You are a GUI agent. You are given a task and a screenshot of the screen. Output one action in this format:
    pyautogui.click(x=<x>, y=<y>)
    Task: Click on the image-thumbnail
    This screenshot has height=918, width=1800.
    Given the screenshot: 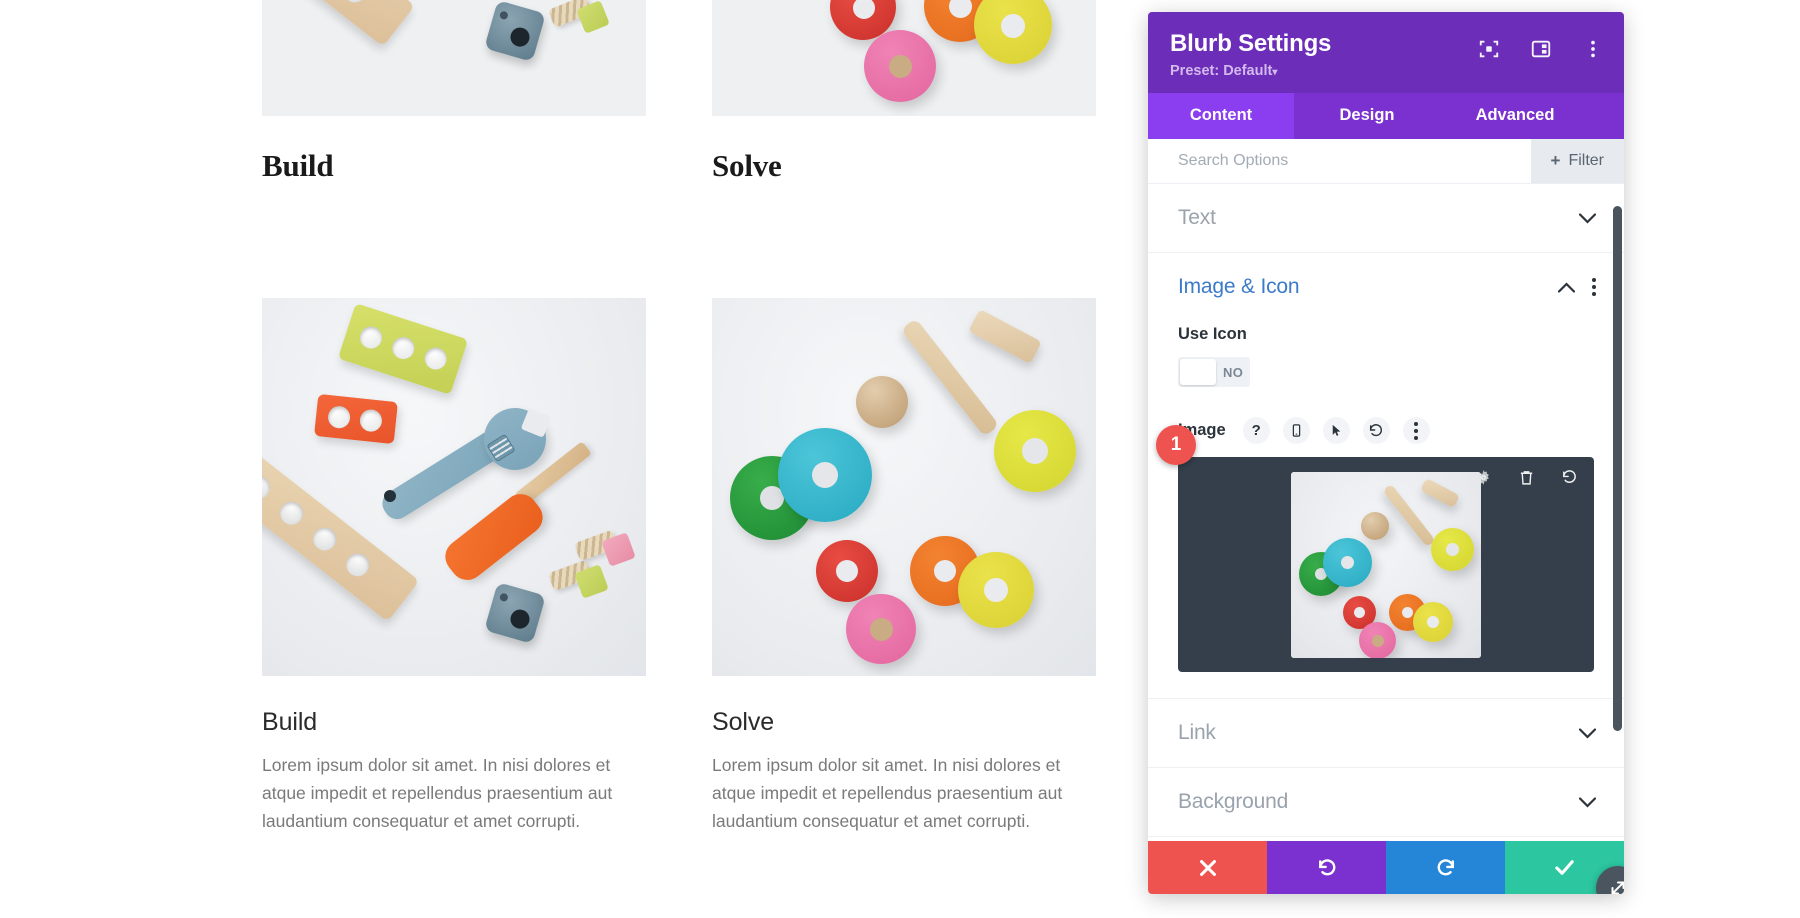 What is the action you would take?
    pyautogui.click(x=1386, y=564)
    